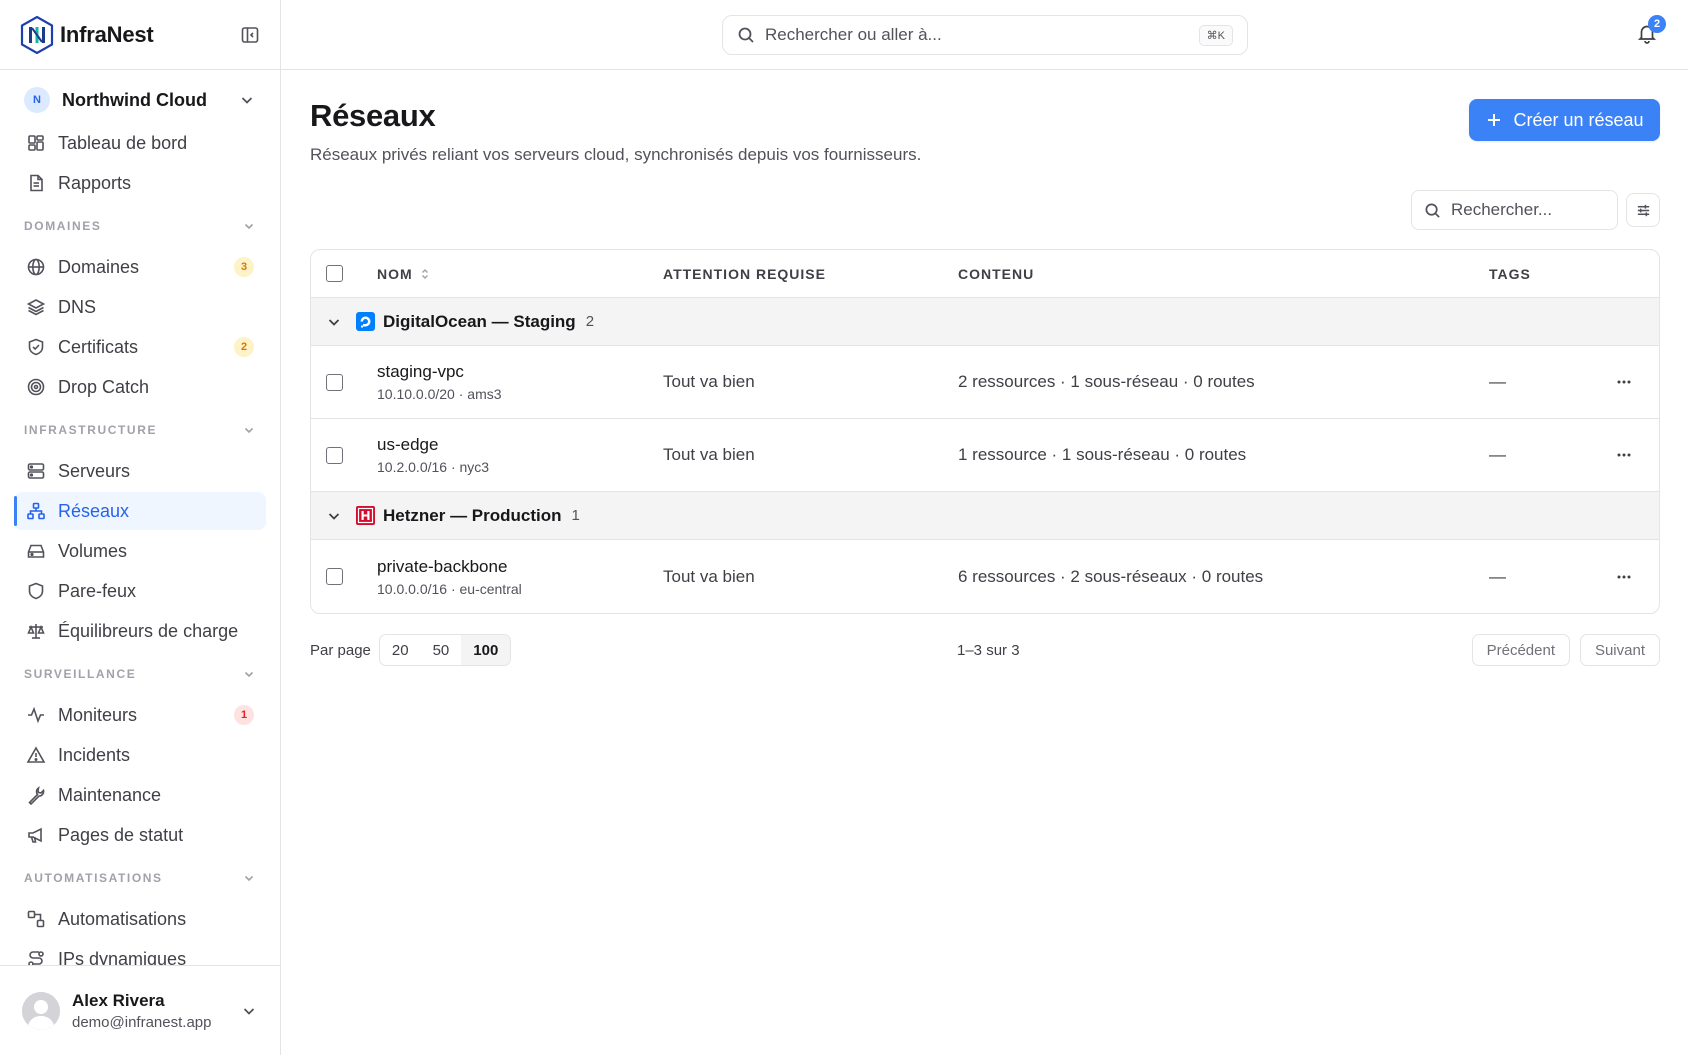  Describe the element at coordinates (41, 1010) in the screenshot. I see `avatar` at that location.